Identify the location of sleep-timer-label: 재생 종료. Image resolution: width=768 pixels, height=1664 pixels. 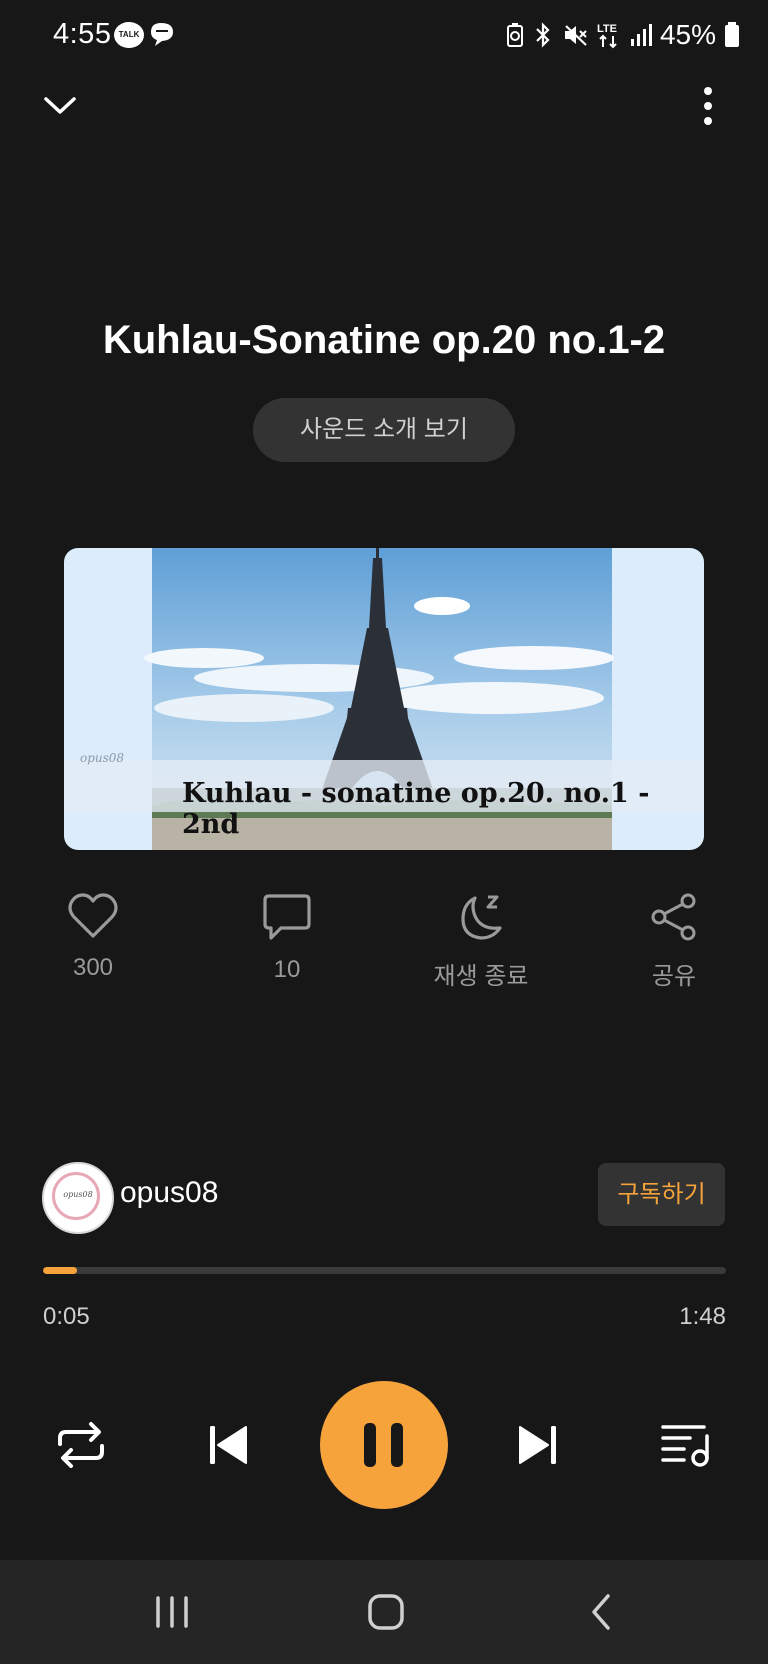
(481, 976).